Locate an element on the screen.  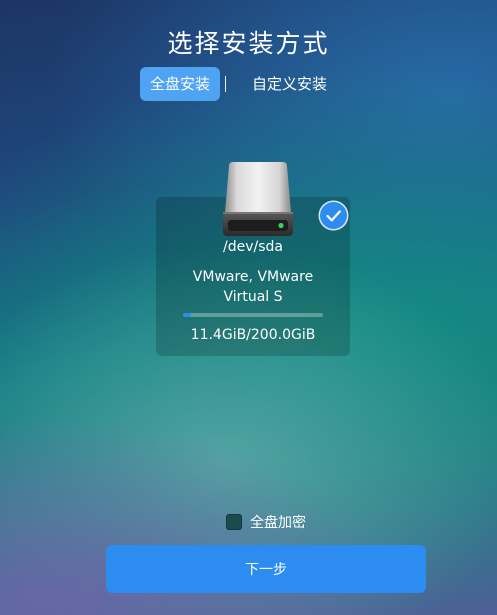
install-mode-tabs: 全盘安装 自定义安装 is located at coordinates (233, 84).